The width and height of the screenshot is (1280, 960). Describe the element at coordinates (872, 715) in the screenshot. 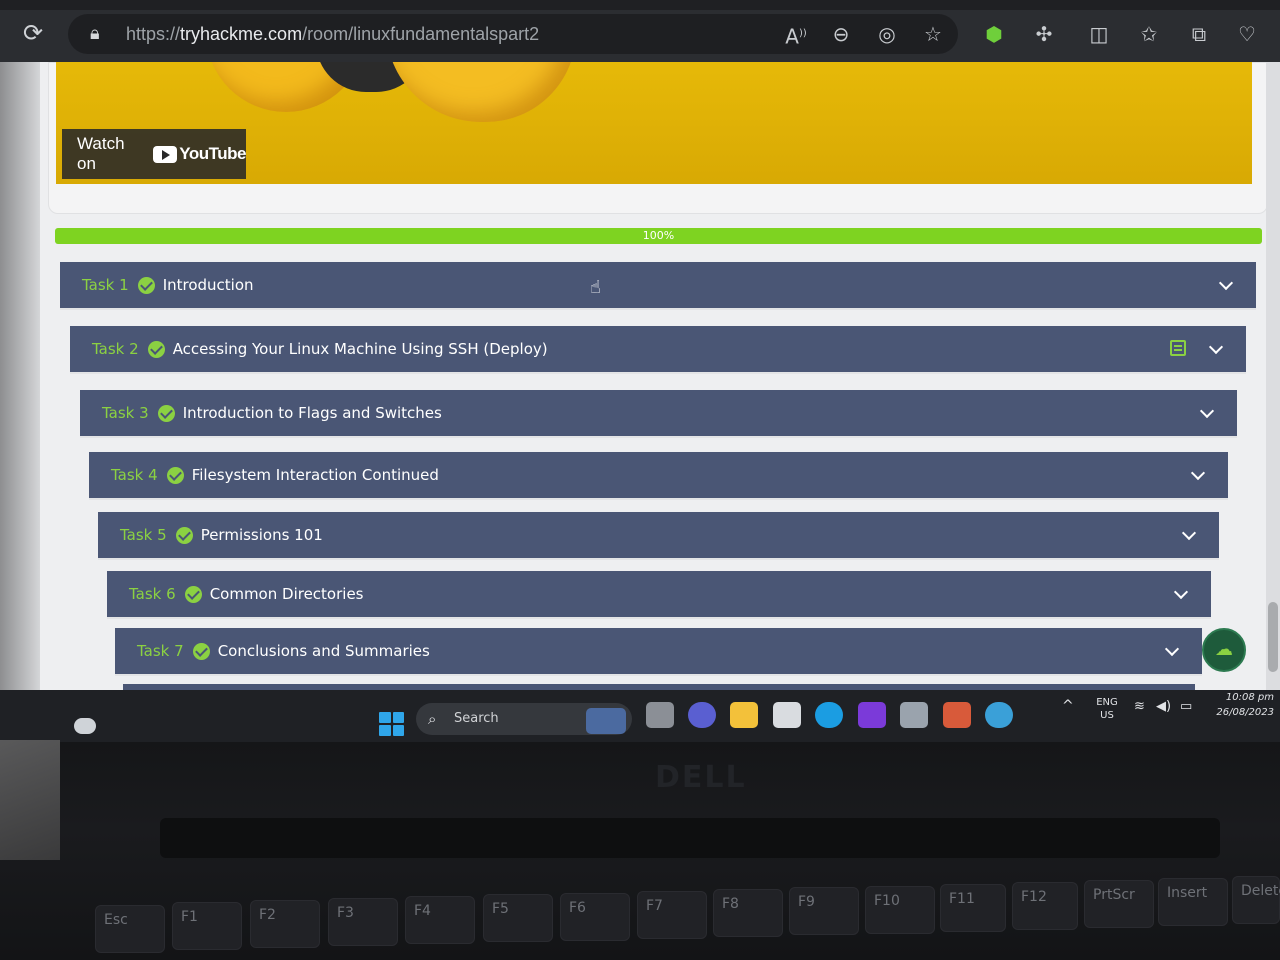

I see `media-app-icon` at that location.